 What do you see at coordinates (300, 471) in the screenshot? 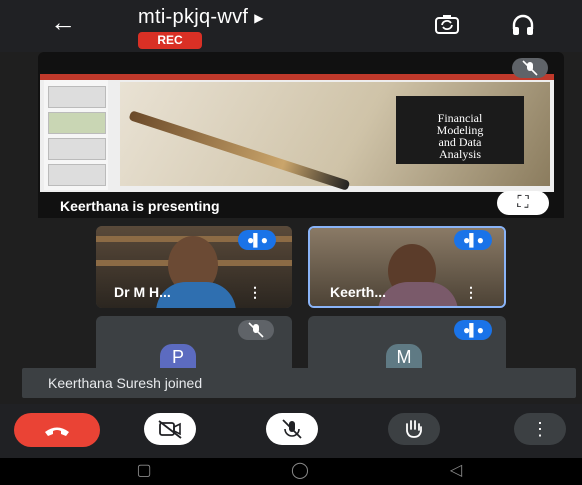
I see `home-icon: ◯` at bounding box center [300, 471].